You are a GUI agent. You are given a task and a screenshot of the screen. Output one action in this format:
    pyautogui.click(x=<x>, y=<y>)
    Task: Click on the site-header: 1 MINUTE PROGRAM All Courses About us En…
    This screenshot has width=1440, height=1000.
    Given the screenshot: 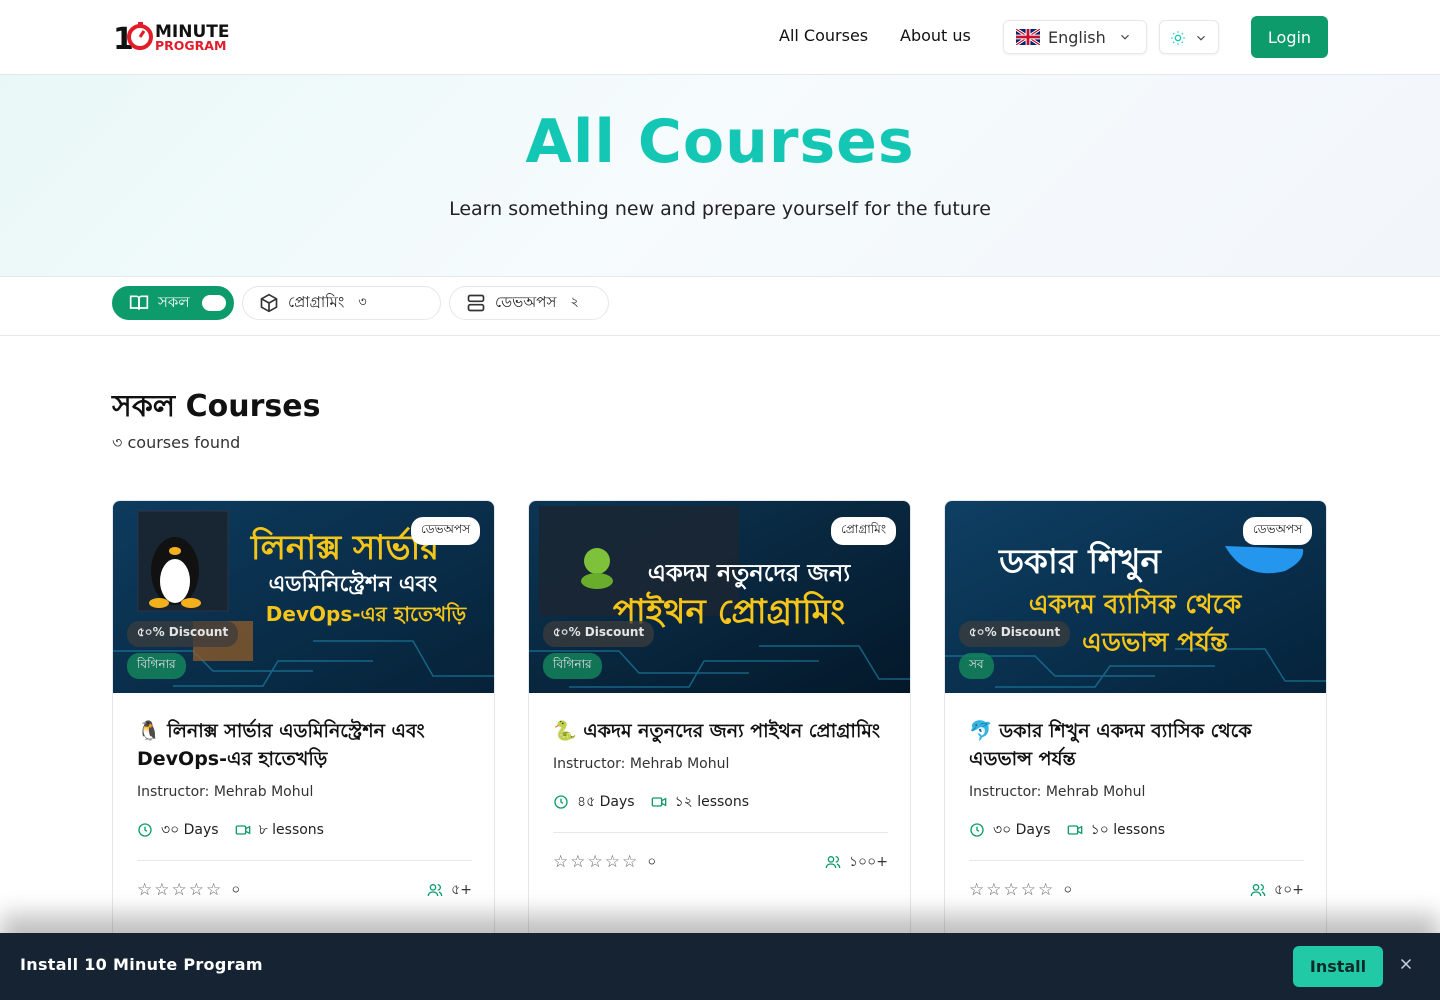 What is the action you would take?
    pyautogui.click(x=720, y=37)
    